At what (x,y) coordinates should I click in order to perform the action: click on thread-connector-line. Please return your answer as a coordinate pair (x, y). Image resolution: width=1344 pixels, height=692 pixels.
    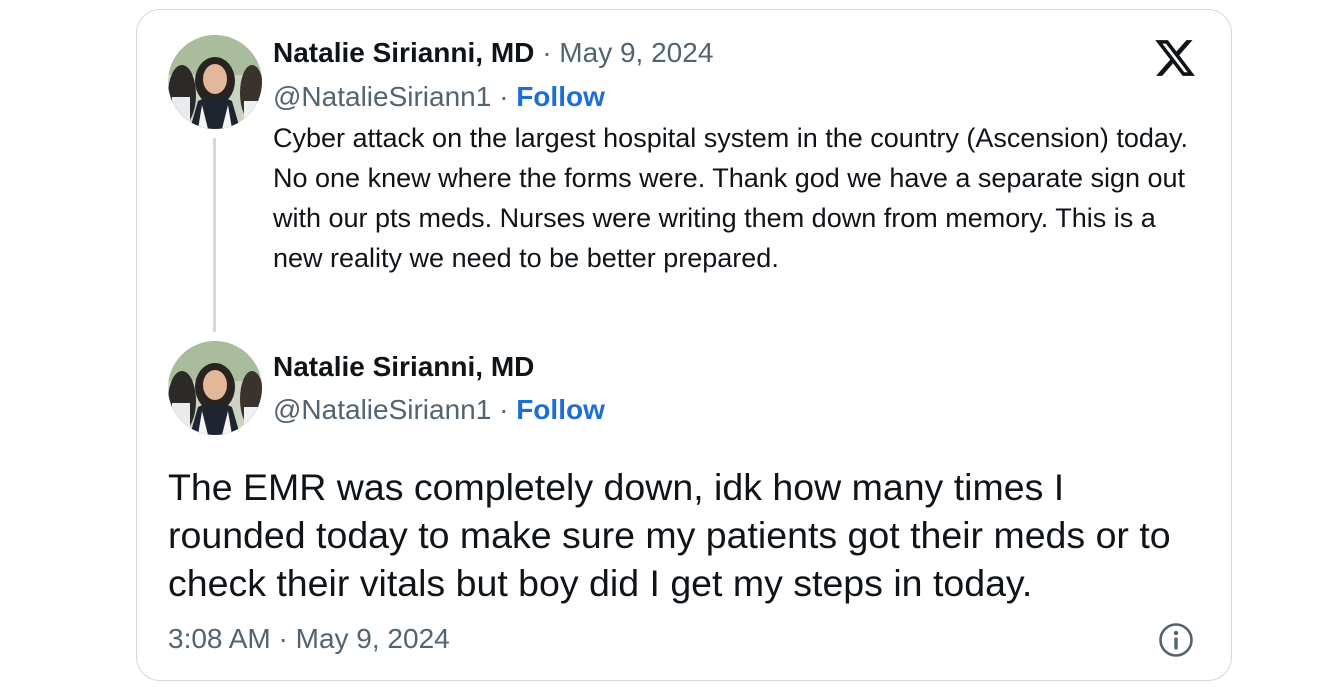
    Looking at the image, I should click on (214, 235).